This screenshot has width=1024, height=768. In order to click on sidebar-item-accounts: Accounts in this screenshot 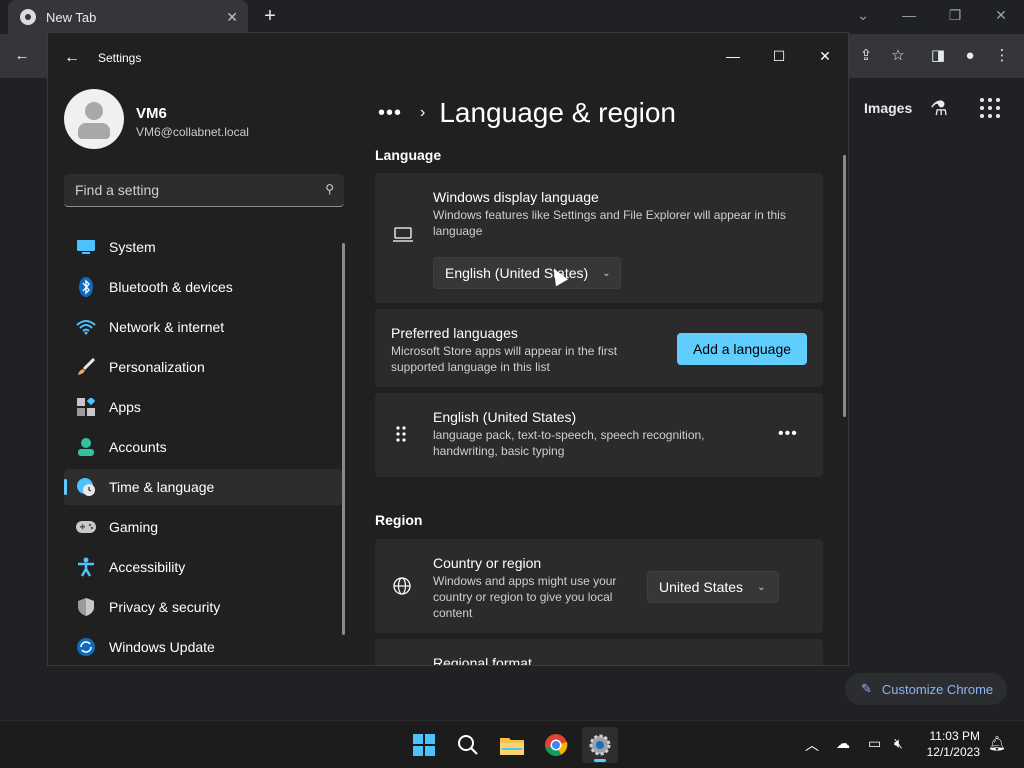, I will do `click(203, 447)`.